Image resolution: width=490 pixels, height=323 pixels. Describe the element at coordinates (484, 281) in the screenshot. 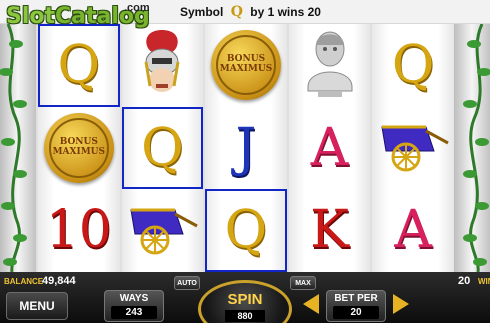

I see `win-label: WIN` at that location.